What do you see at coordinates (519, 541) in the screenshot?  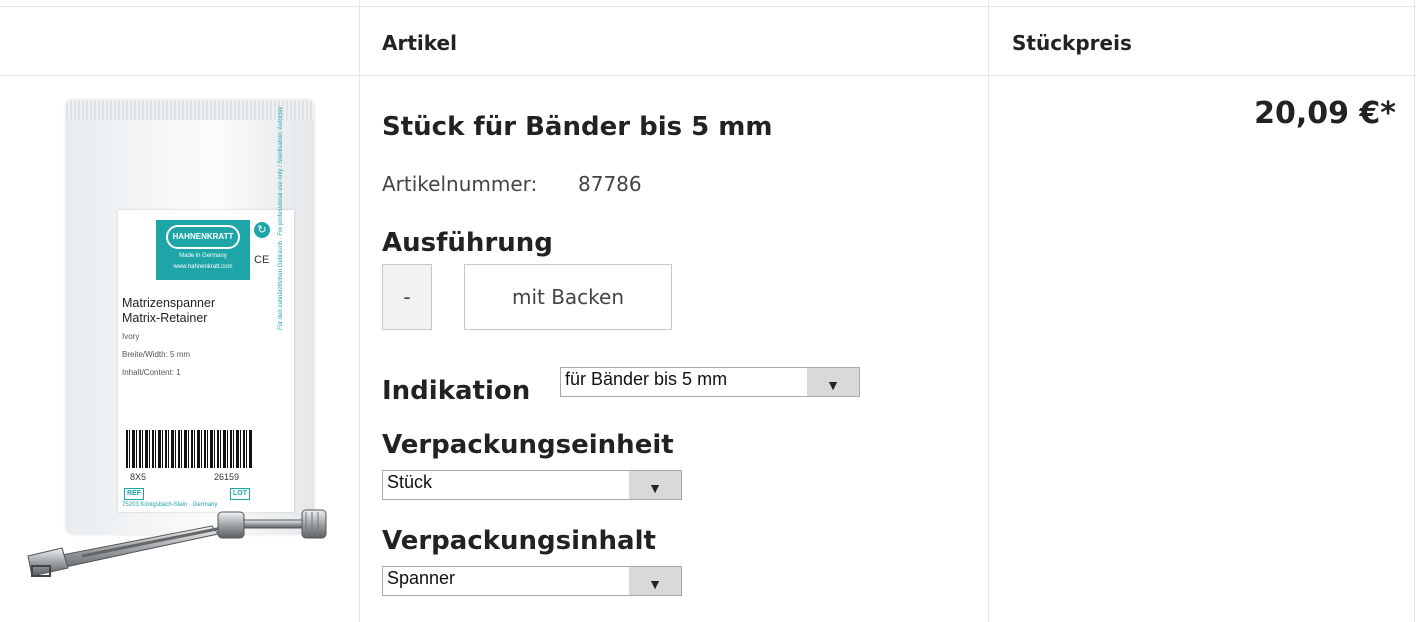 I see `heading-verpackungsinhalt: Verpackungsinhalt` at bounding box center [519, 541].